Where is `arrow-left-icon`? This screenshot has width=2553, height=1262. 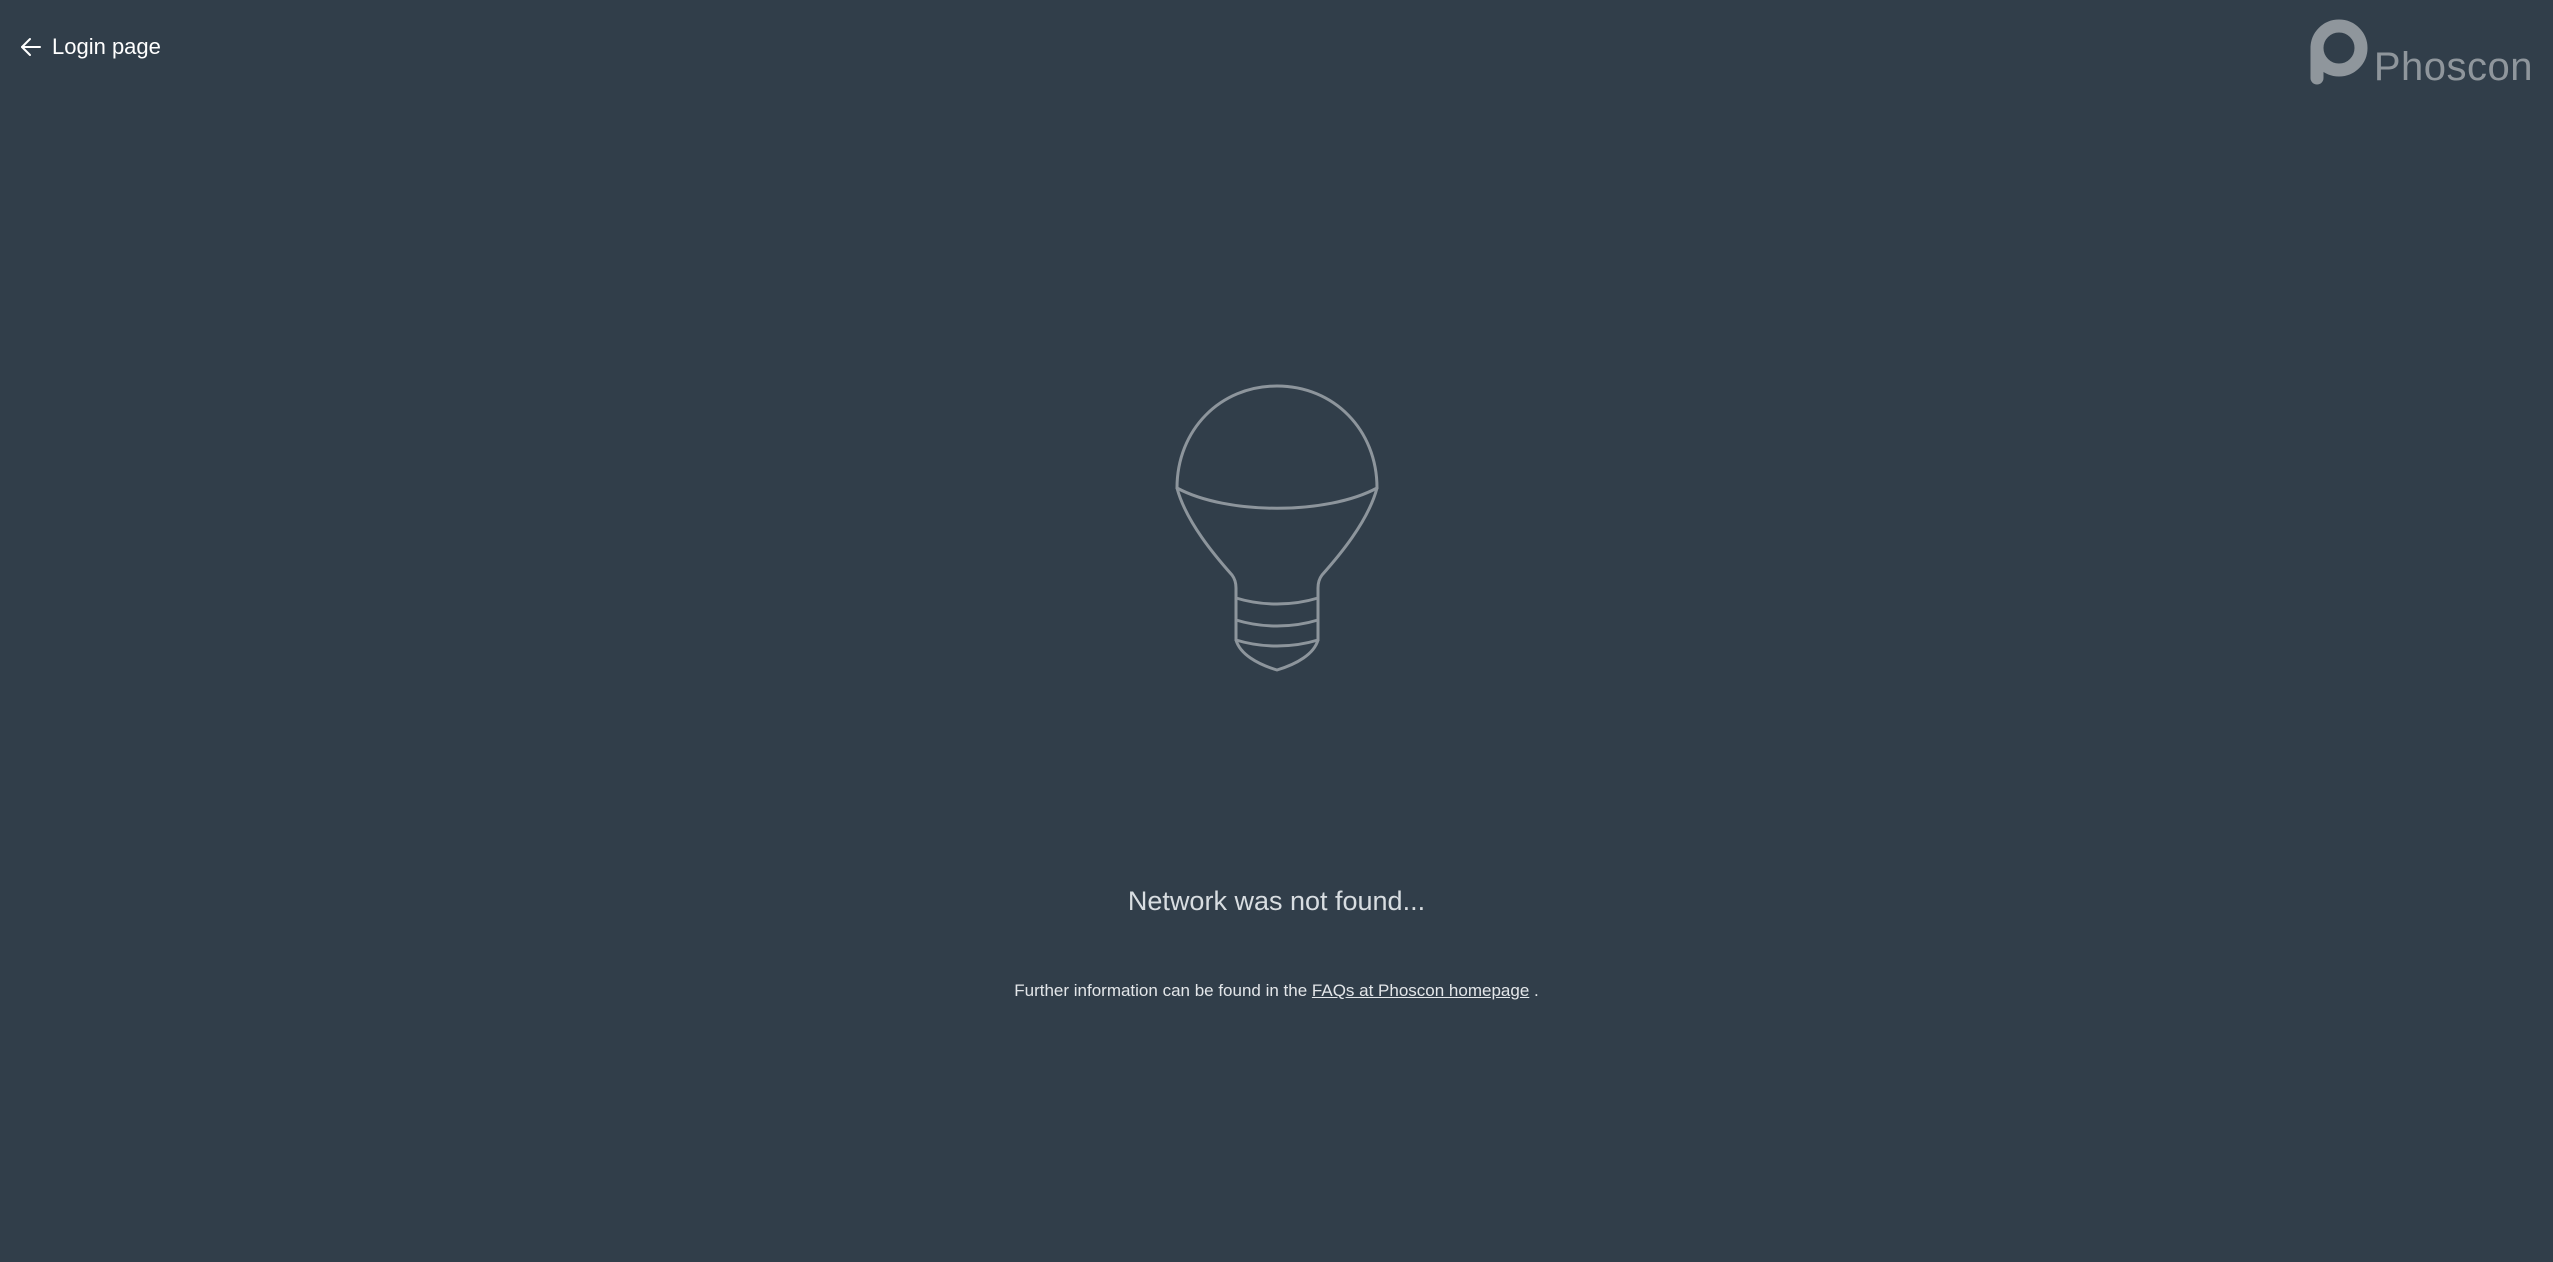
arrow-left-icon is located at coordinates (31, 47).